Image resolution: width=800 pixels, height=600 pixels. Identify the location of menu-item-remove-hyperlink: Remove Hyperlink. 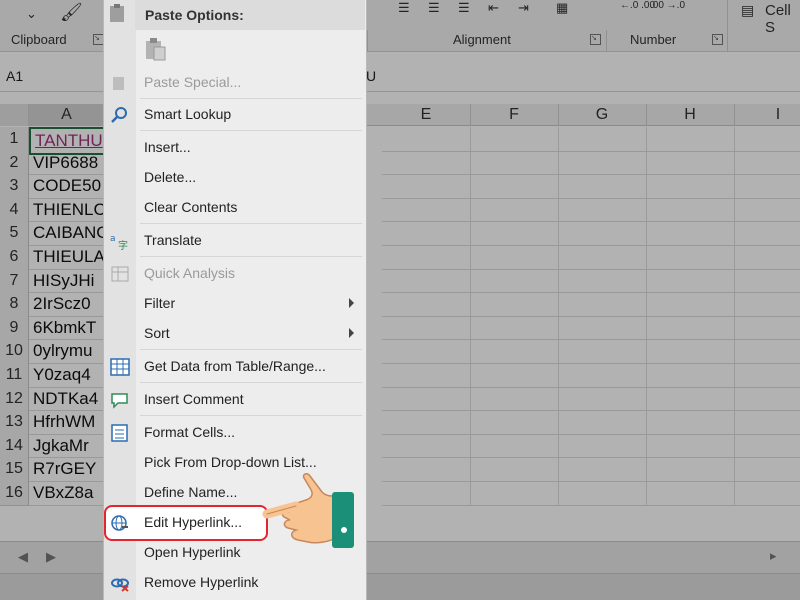
(235, 583).